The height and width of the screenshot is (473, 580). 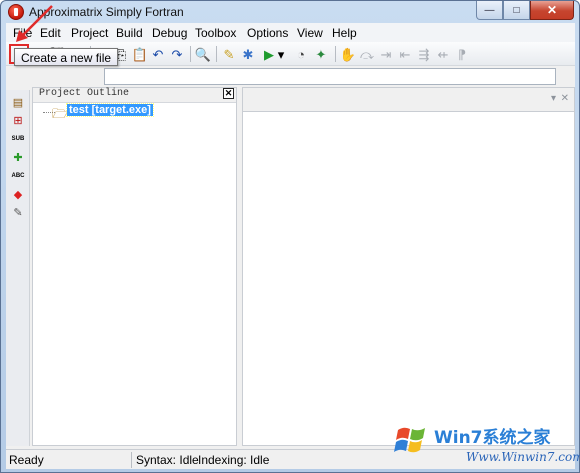 I want to click on menu-build: Build, so click(x=129, y=33).